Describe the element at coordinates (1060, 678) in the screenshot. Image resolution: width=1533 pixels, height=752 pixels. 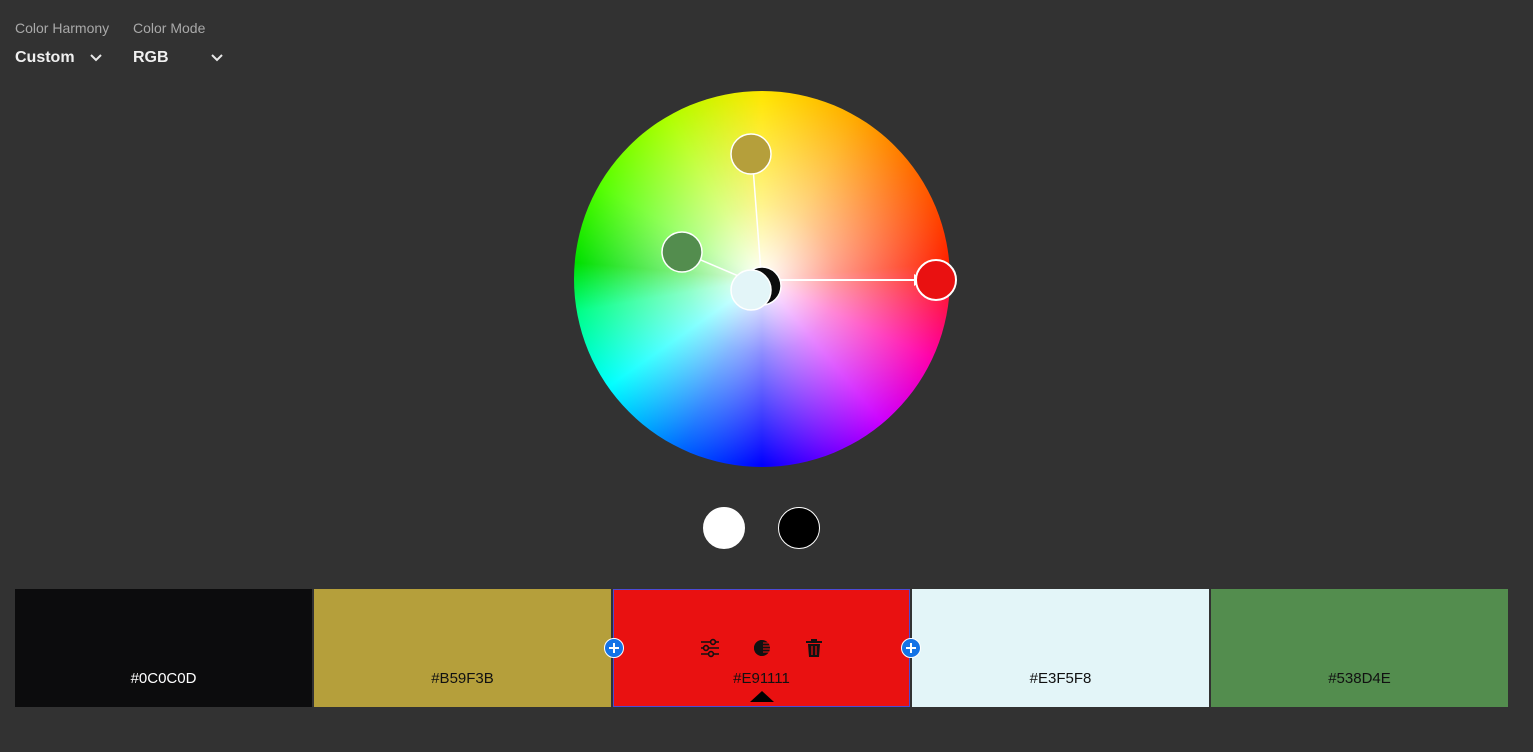
I see `swatch-hex-label: #E3F5F8` at that location.